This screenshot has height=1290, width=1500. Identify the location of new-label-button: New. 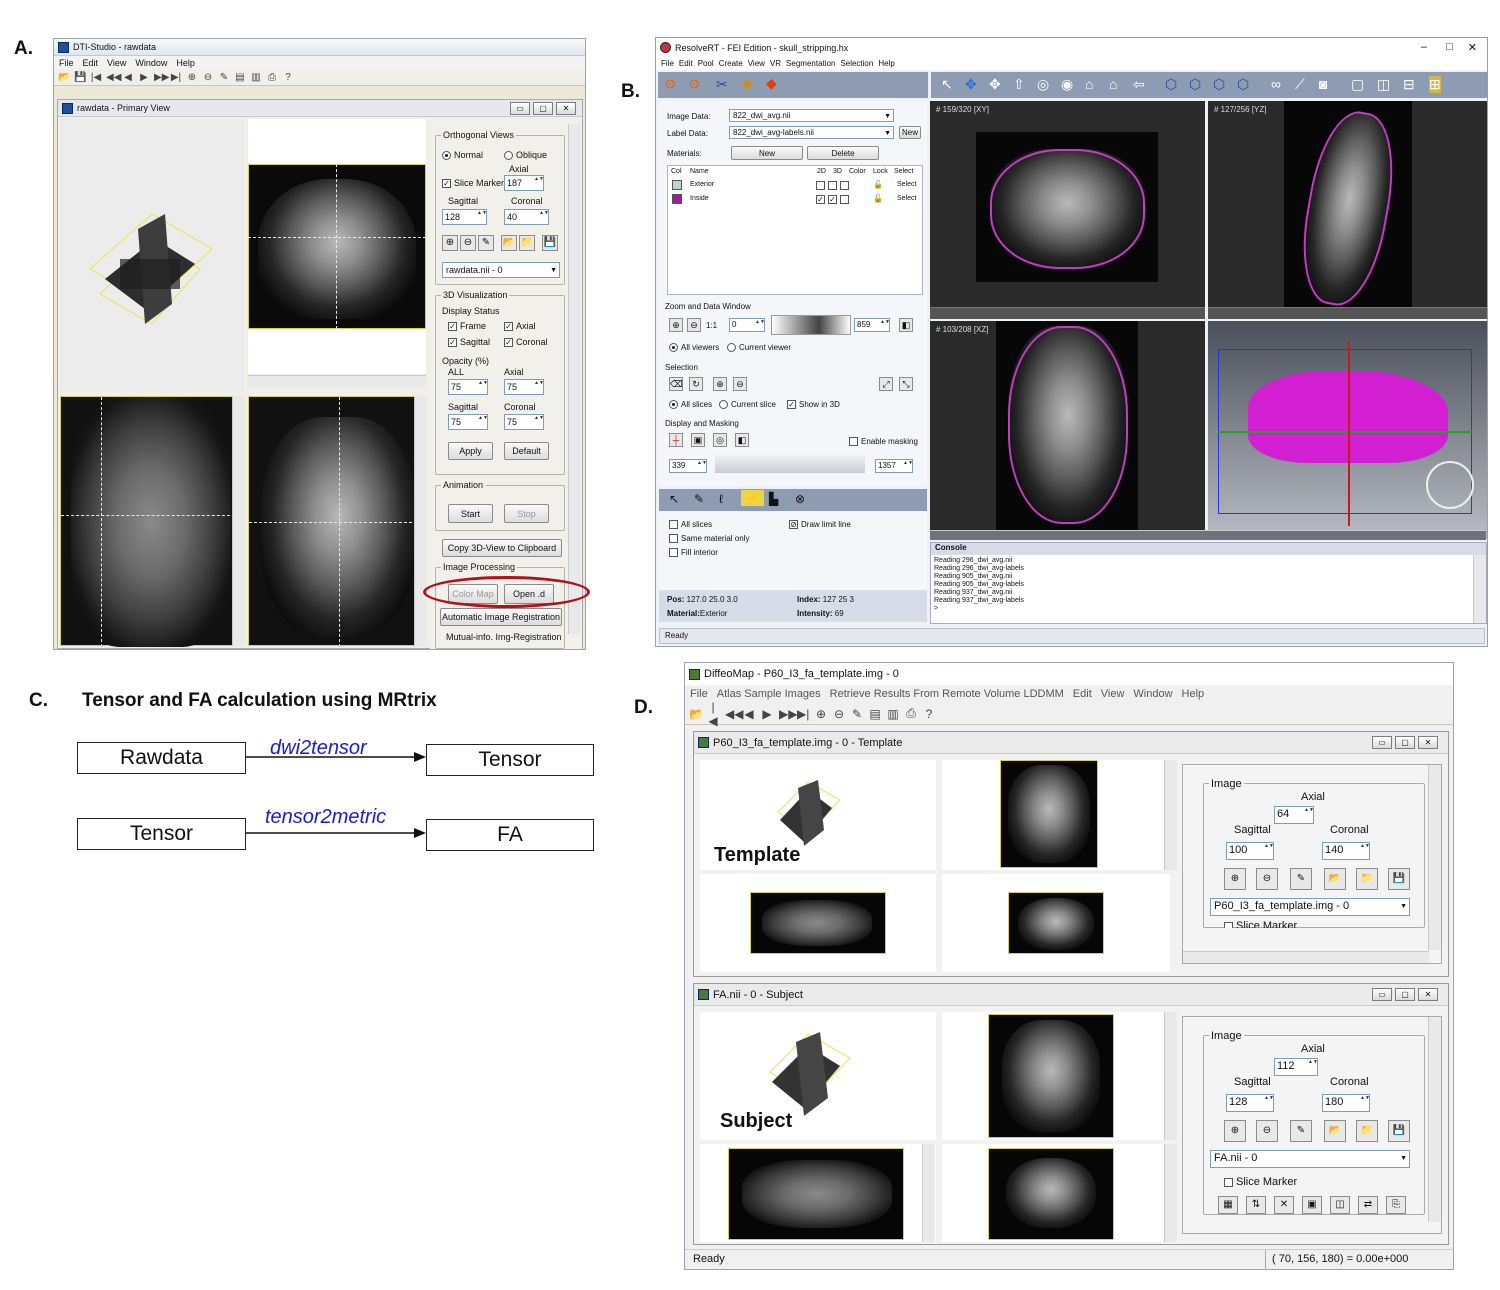
(910, 132).